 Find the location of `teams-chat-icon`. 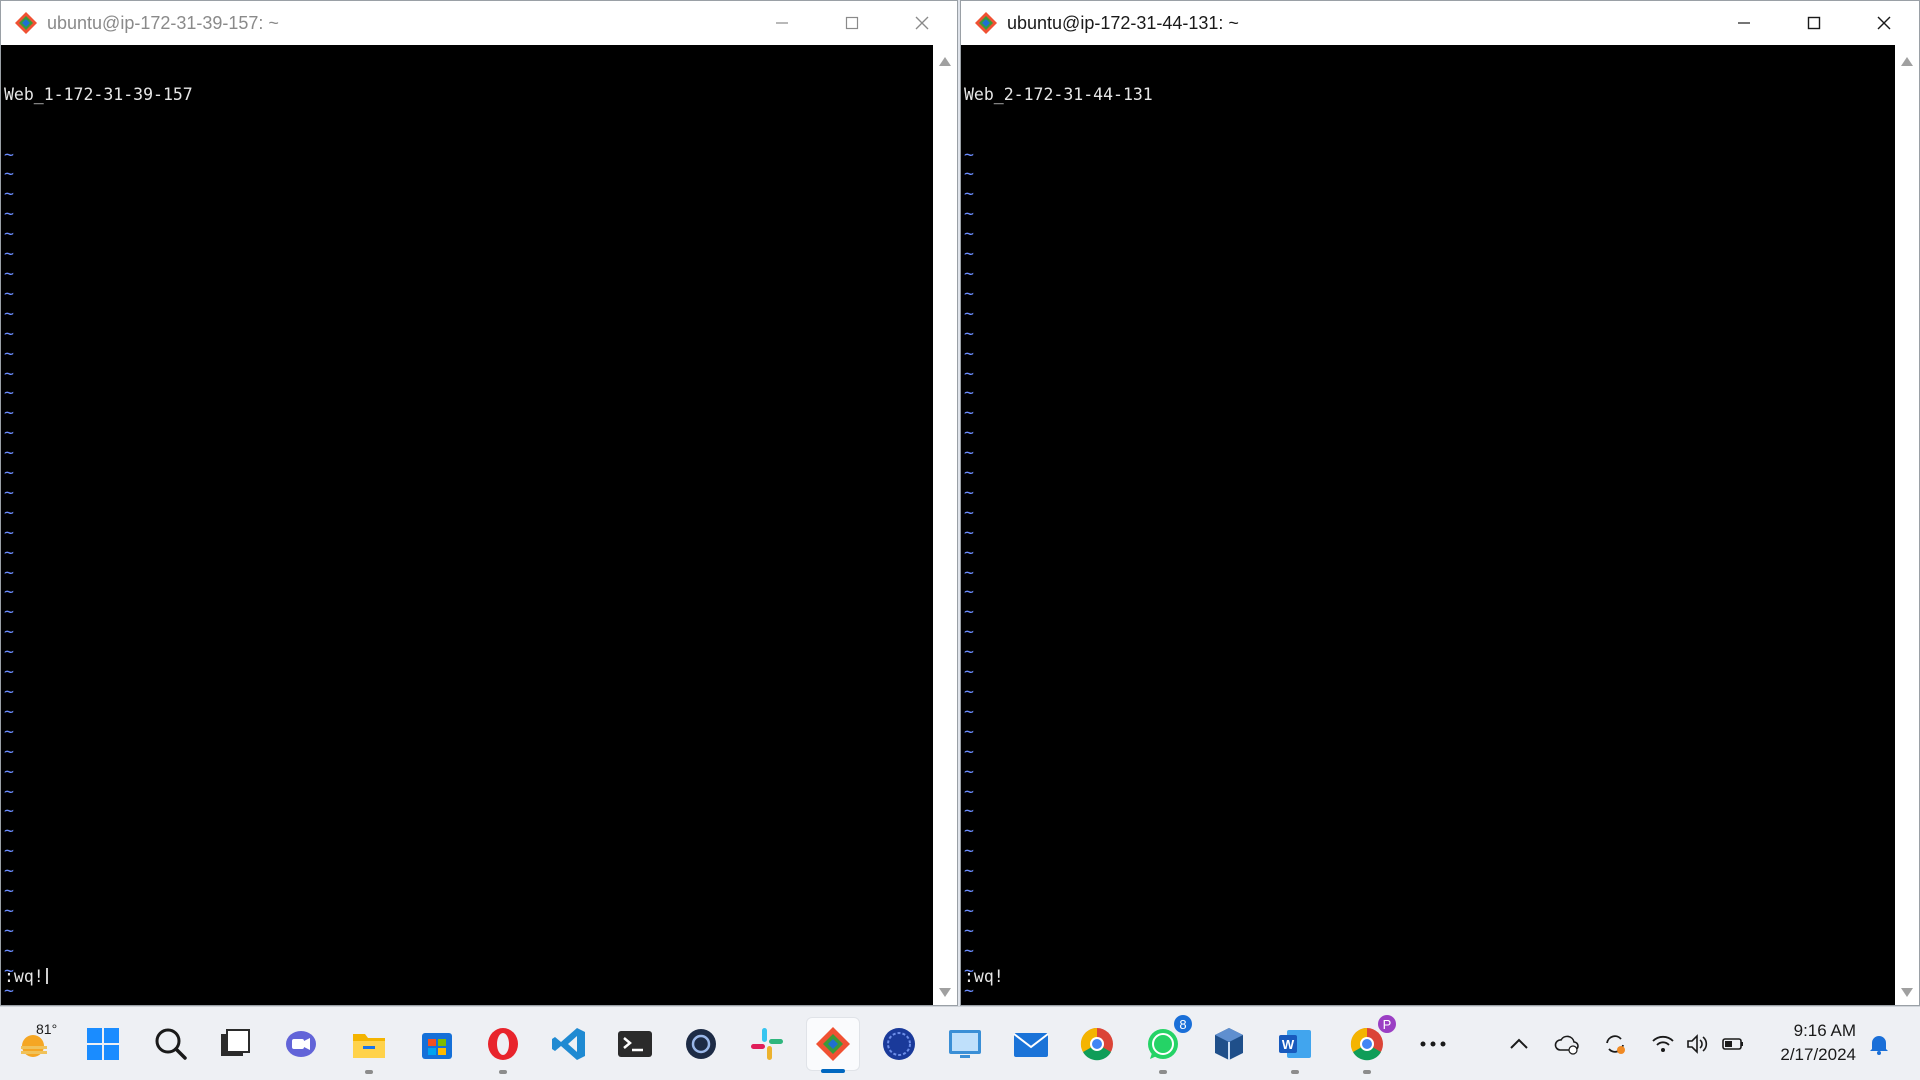

teams-chat-icon is located at coordinates (301, 1044).